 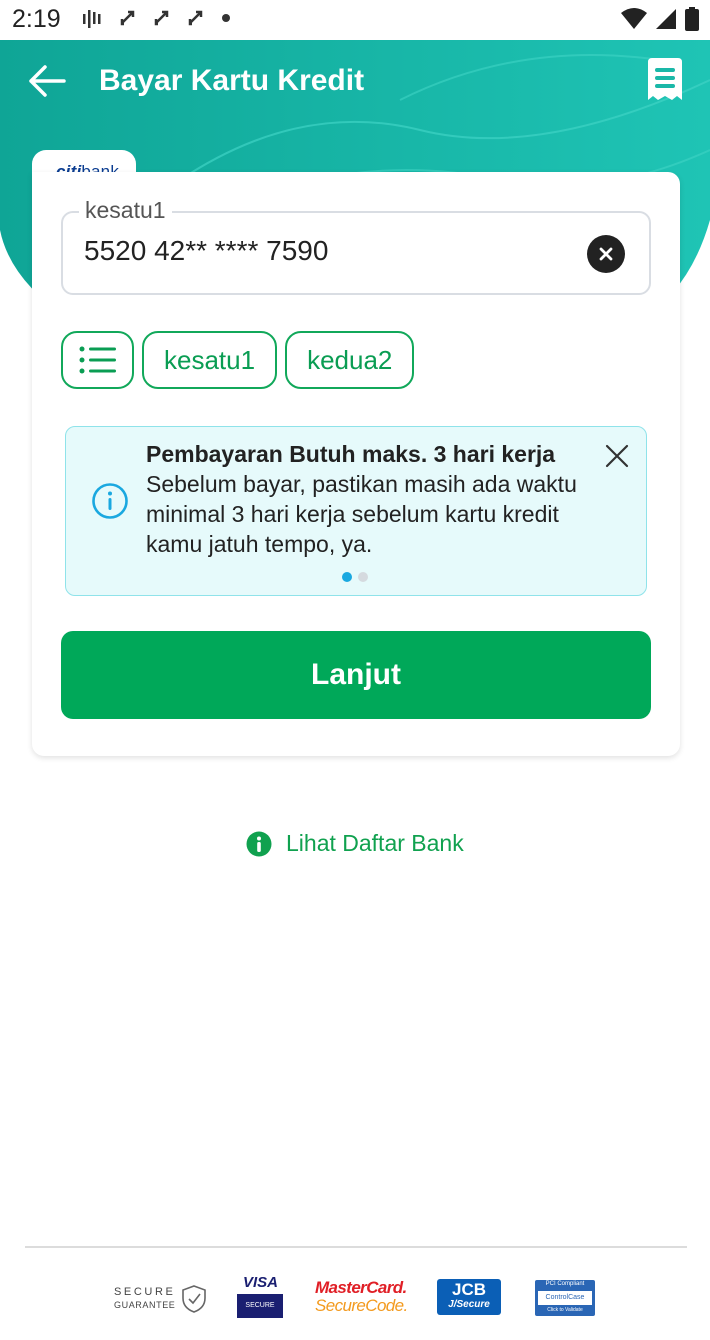 What do you see at coordinates (125, 210) in the screenshot?
I see `card-number-label: kesatu1` at bounding box center [125, 210].